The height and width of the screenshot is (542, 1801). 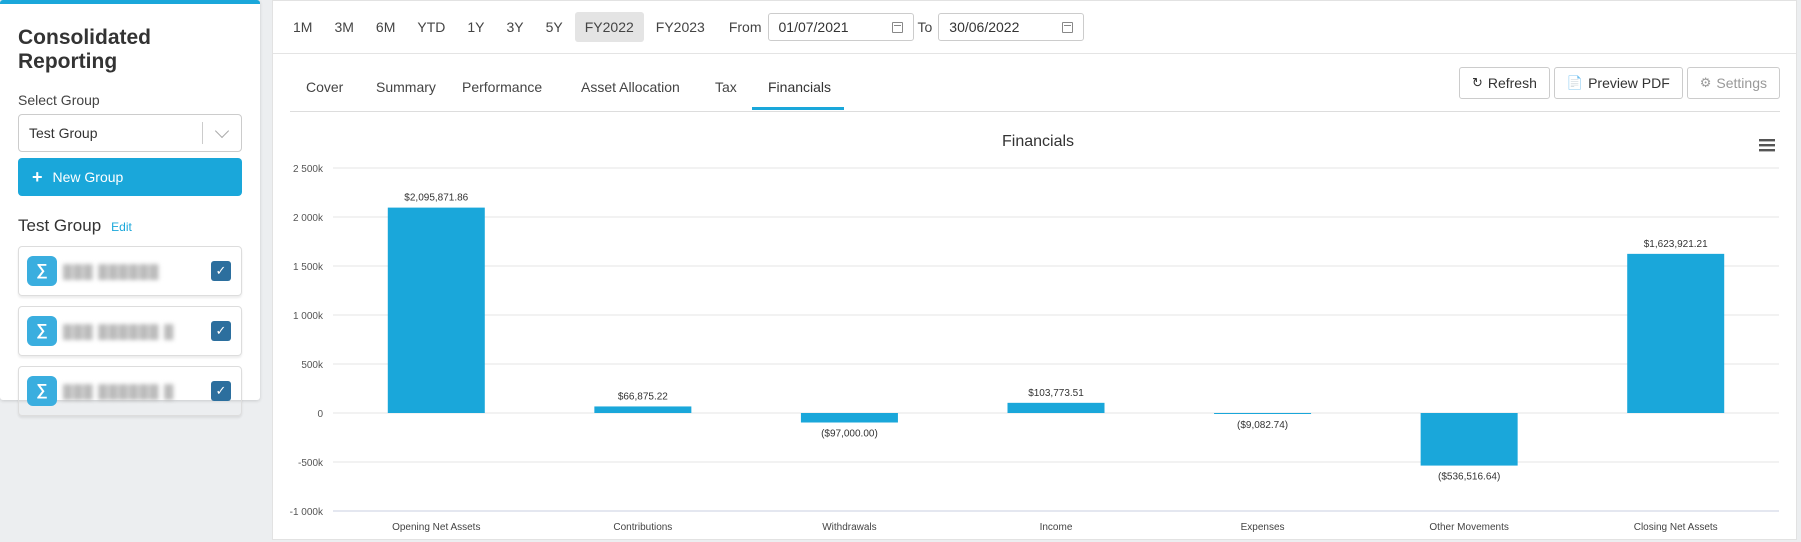 What do you see at coordinates (726, 87) in the screenshot?
I see `tab-tax: Tax` at bounding box center [726, 87].